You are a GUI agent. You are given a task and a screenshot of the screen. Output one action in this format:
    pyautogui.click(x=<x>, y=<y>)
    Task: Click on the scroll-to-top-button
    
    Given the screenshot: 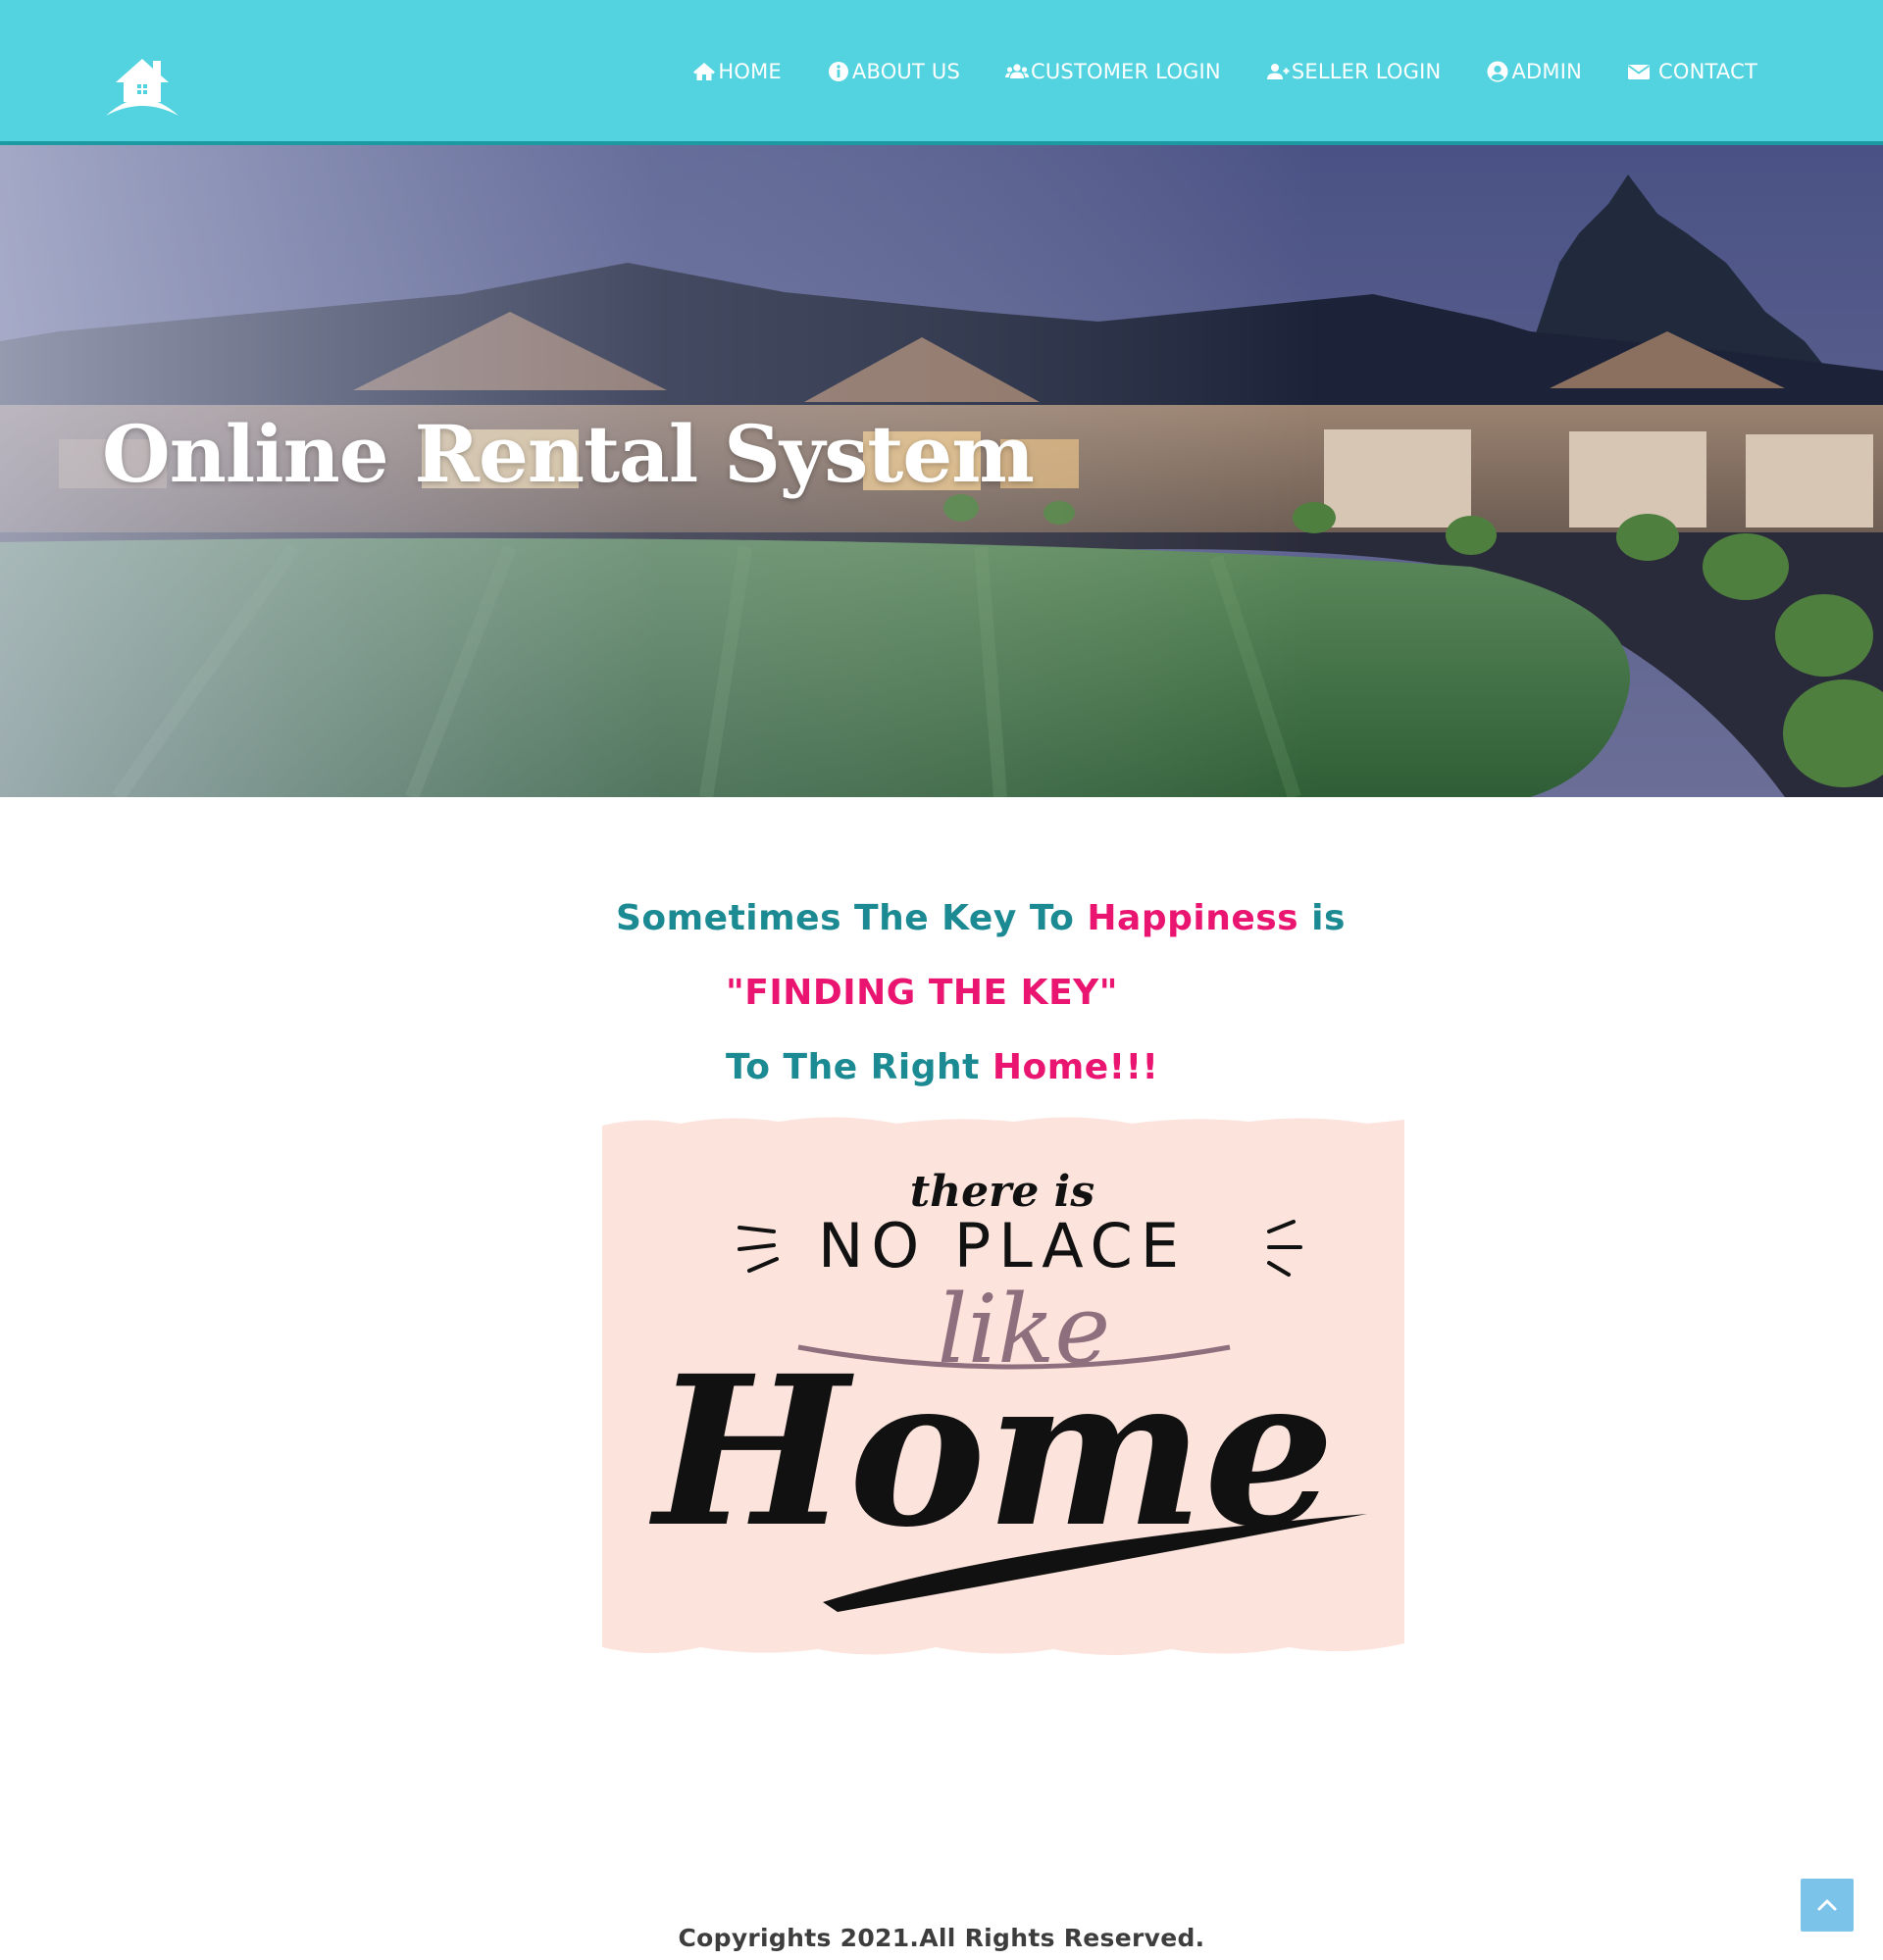 What is the action you would take?
    pyautogui.click(x=1827, y=1905)
    